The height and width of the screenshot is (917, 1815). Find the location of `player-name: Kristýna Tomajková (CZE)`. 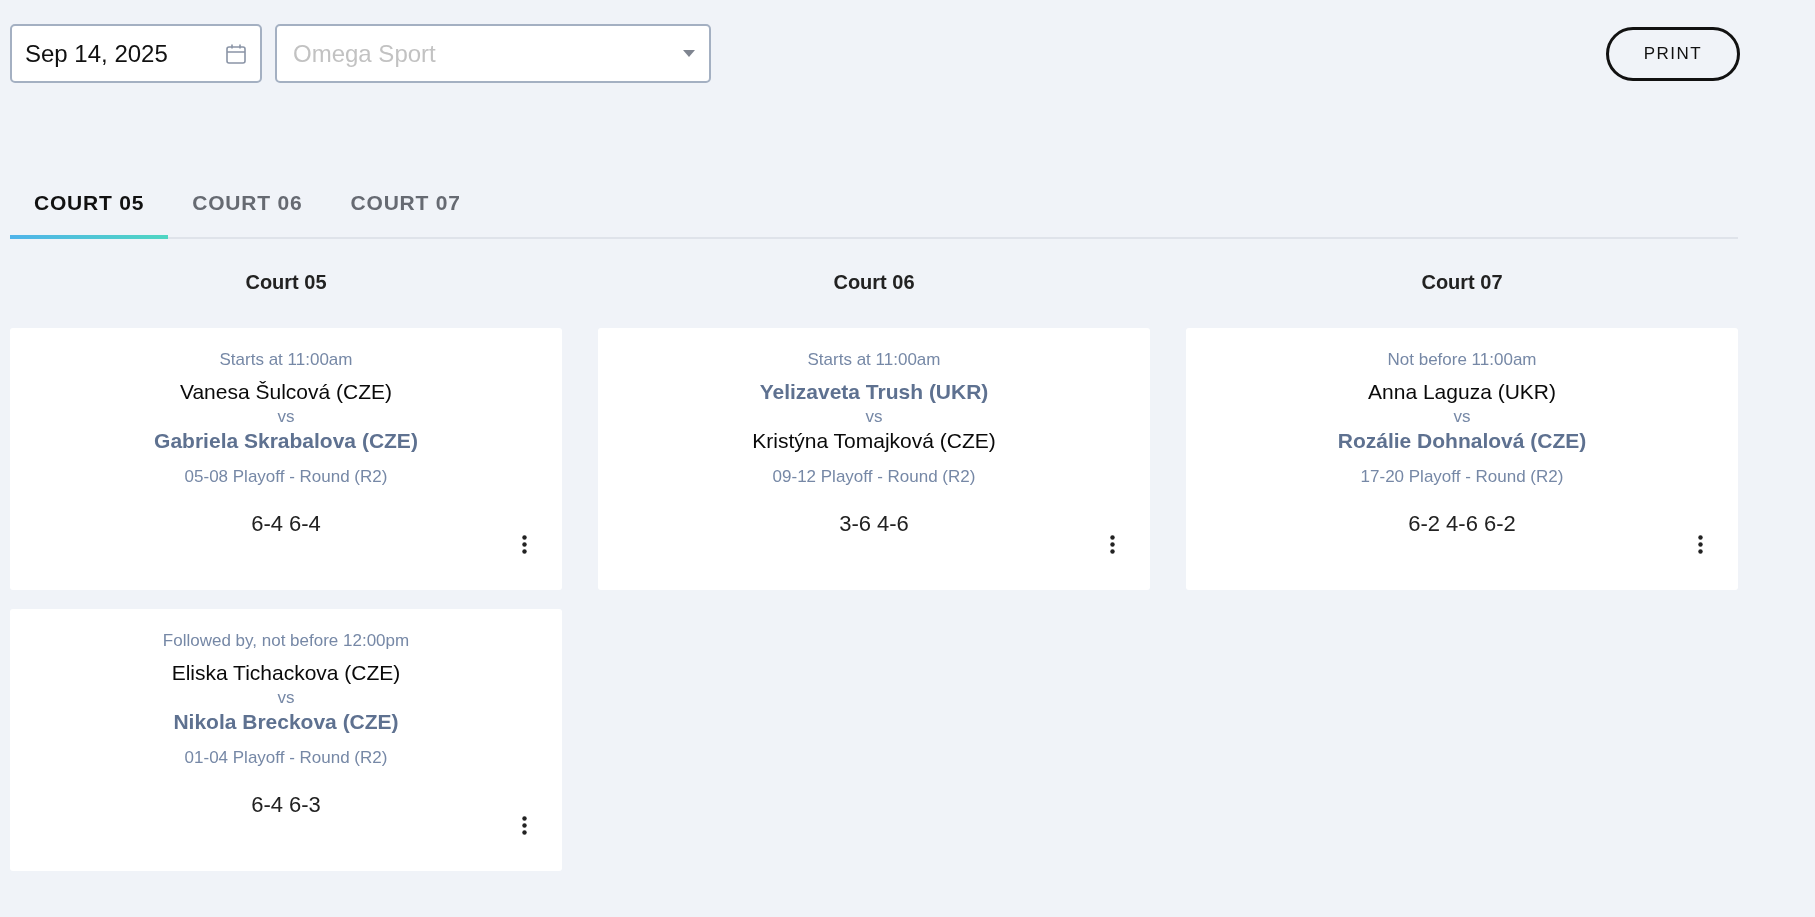

player-name: Kristýna Tomajková (CZE) is located at coordinates (874, 441).